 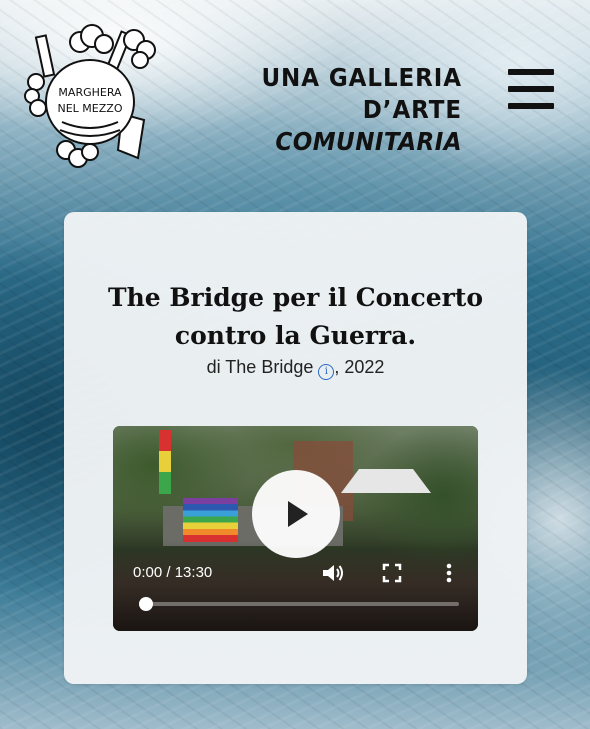 I want to click on more-options-button, so click(x=449, y=573).